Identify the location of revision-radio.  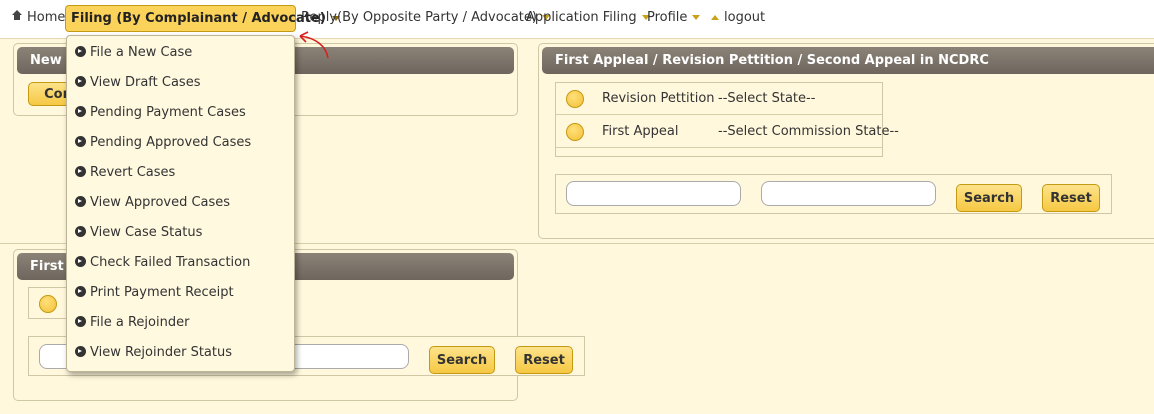
(575, 99).